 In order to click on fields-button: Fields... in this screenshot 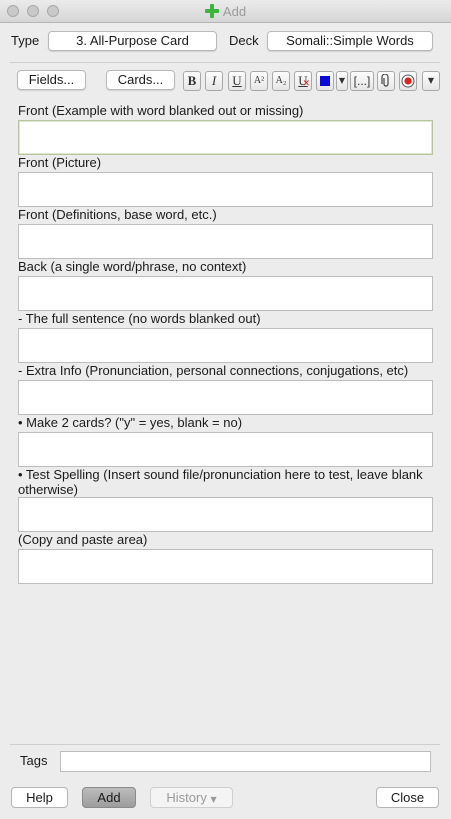, I will do `click(51, 80)`.